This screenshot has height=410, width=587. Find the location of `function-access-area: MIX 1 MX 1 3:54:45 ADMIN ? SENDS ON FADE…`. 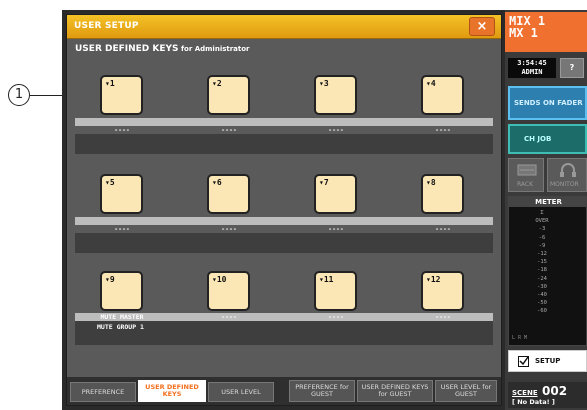

function-access-area: MIX 1 MX 1 3:54:45 ADMIN ? SENDS ON FADE… is located at coordinates (546, 210).